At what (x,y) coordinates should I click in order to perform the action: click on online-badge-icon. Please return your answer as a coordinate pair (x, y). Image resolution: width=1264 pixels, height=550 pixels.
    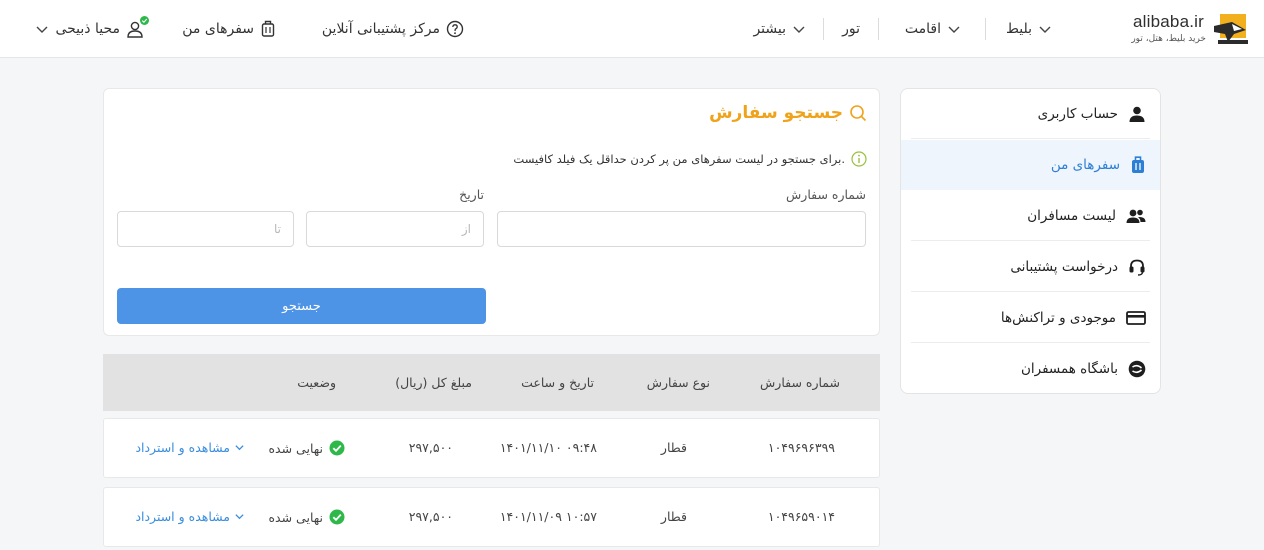
    Looking at the image, I should click on (144, 20).